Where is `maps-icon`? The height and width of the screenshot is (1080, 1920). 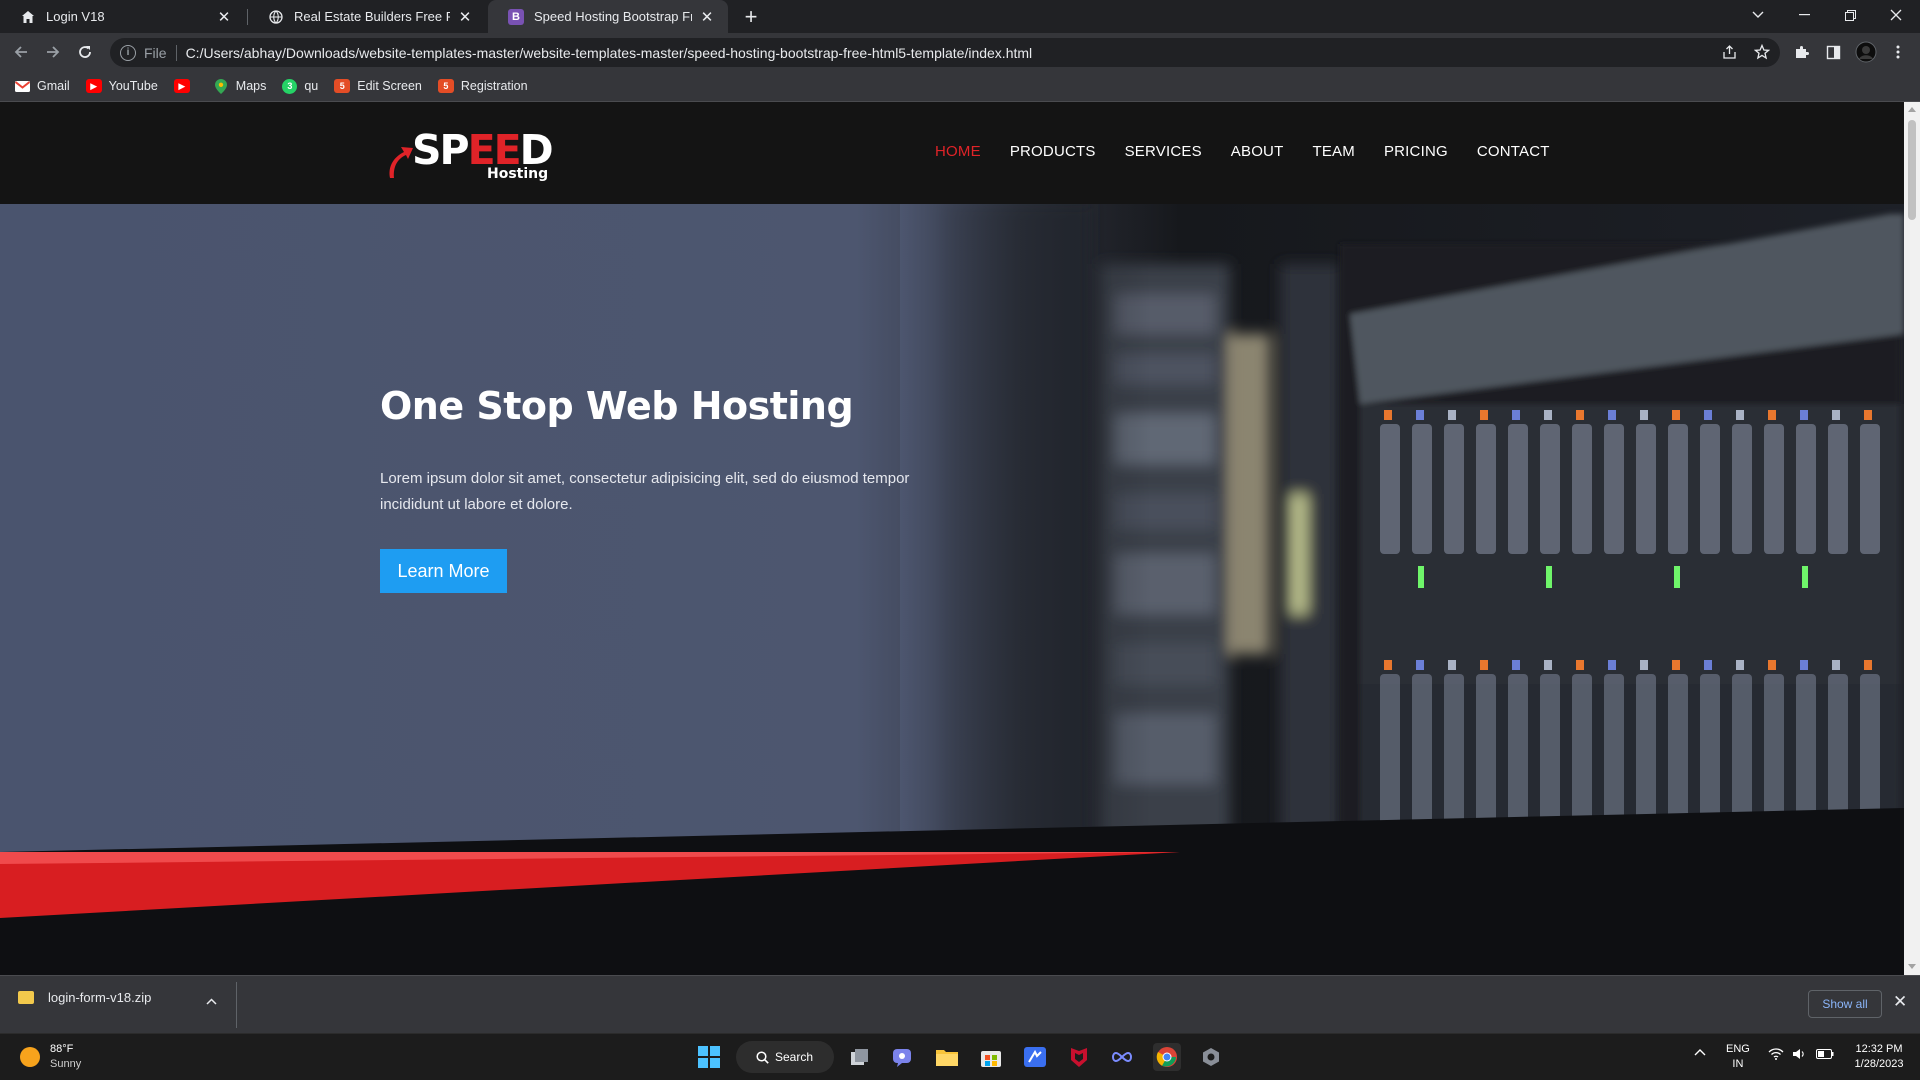 maps-icon is located at coordinates (221, 86).